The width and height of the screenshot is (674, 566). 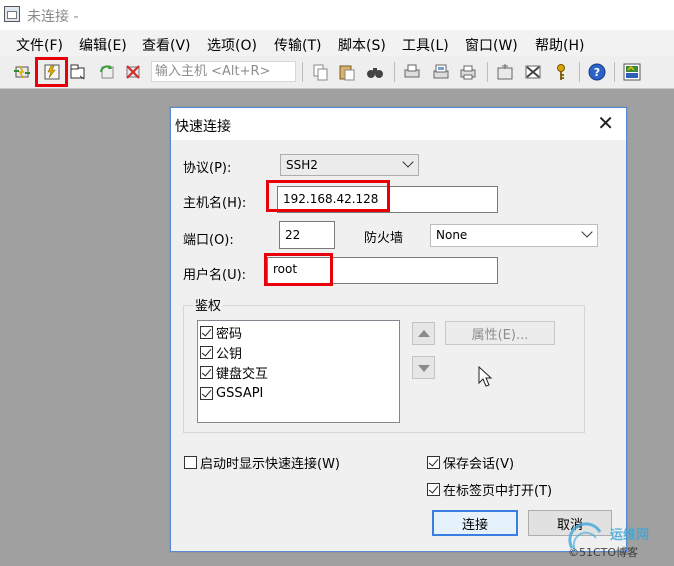 I want to click on watermark: 运维网 ©51CTO博客, so click(x=618, y=541).